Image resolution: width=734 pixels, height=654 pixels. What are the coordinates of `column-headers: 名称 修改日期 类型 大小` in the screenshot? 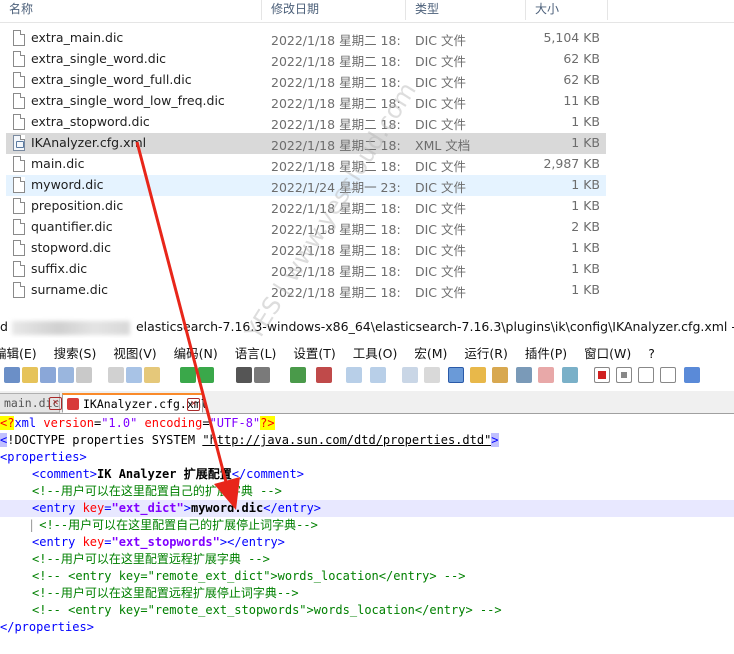 It's located at (367, 11).